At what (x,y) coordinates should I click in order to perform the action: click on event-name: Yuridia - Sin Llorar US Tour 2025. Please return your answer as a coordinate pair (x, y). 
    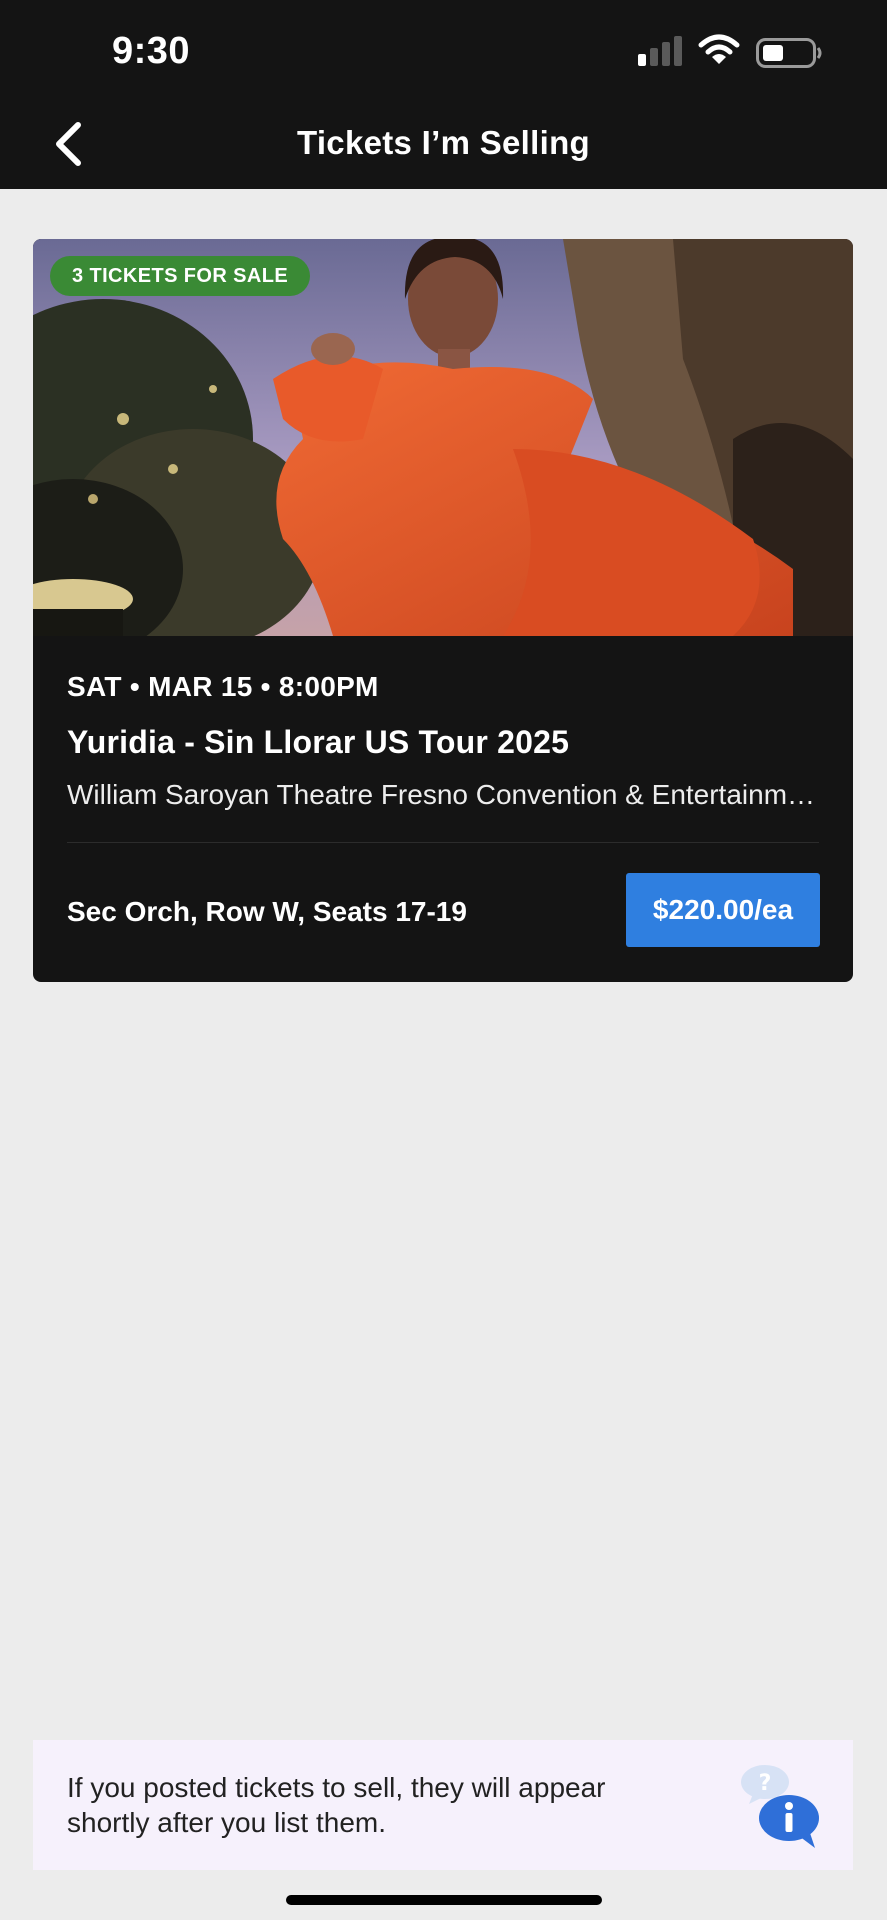
    Looking at the image, I should click on (318, 742).